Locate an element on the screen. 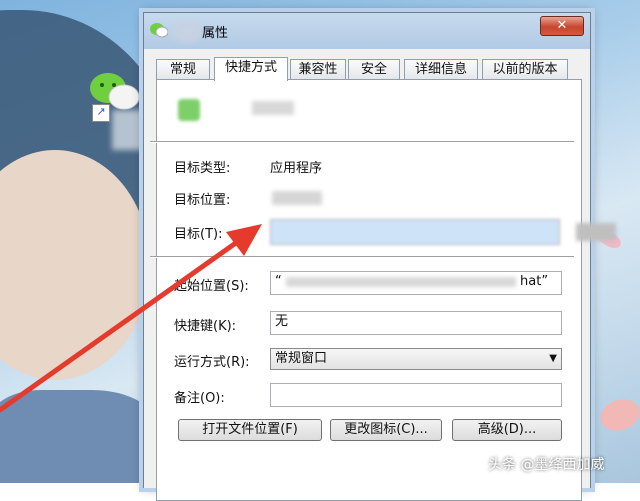 This screenshot has width=640, height=501. wallpaper-petal is located at coordinates (618, 415).